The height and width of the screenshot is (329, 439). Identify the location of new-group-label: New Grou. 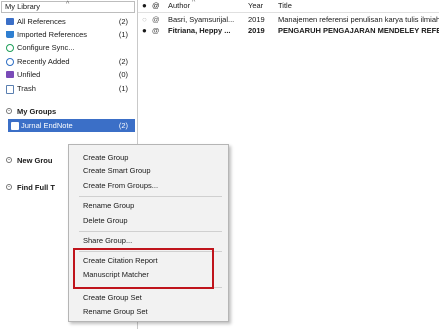
(35, 160).